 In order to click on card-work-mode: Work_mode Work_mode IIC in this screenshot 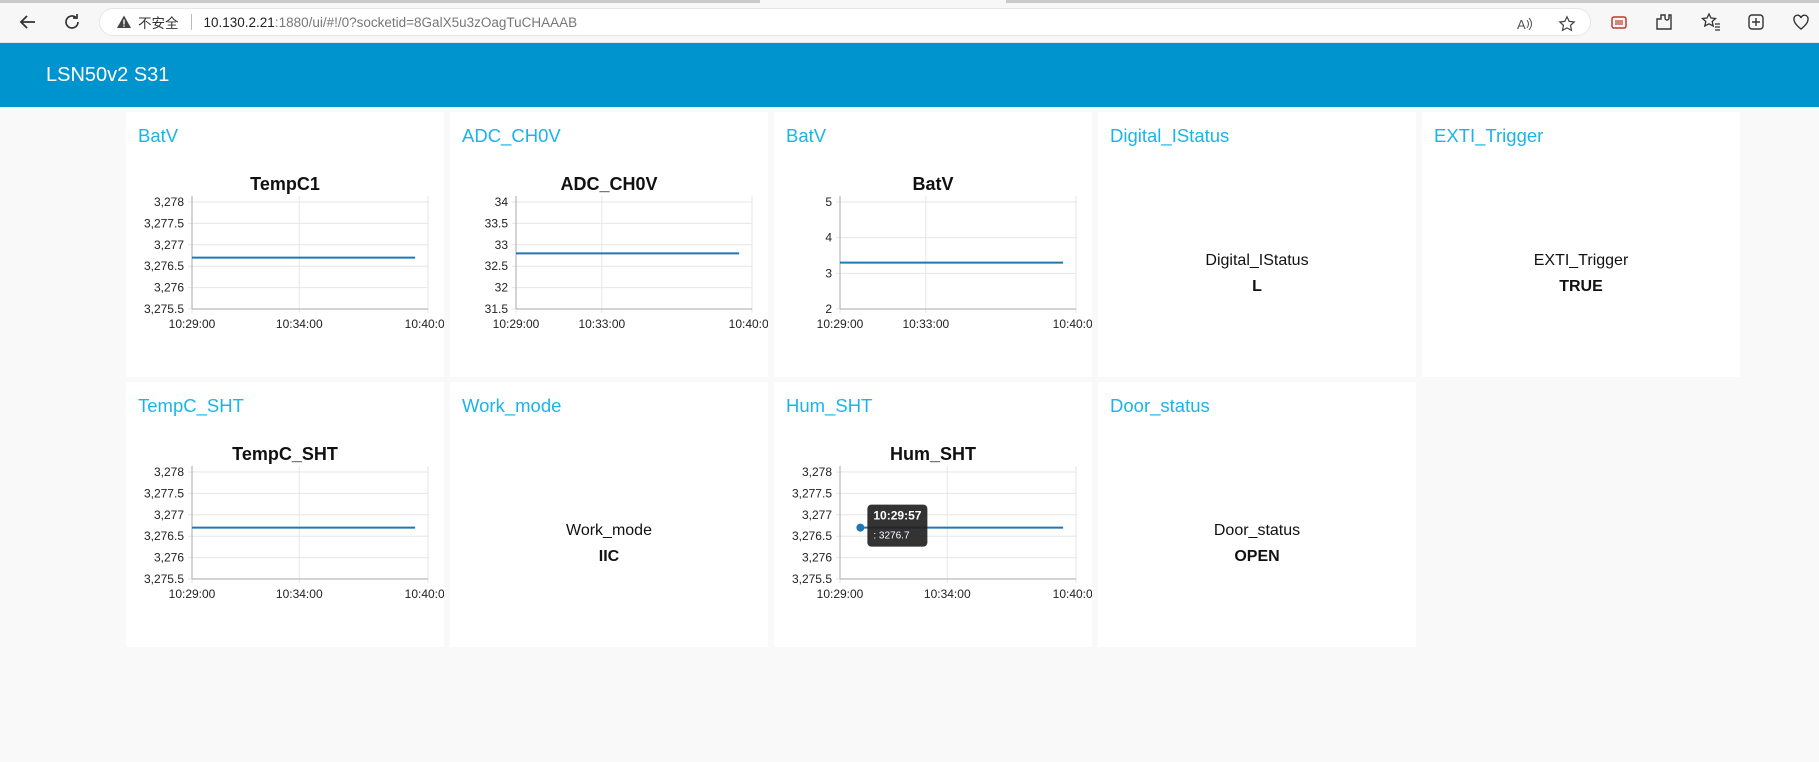, I will do `click(609, 514)`.